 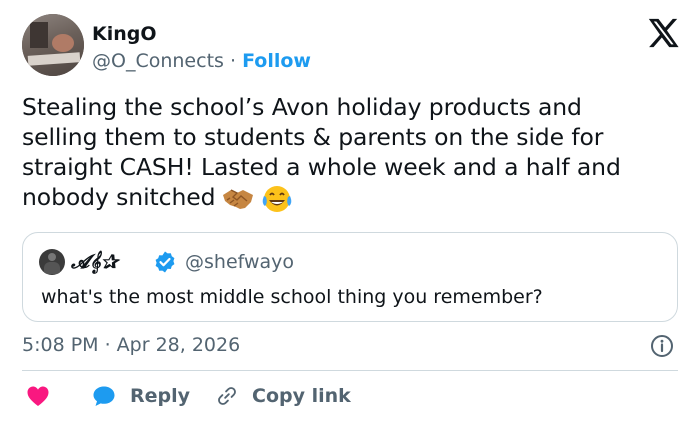 What do you see at coordinates (352, 46) in the screenshot?
I see `tweet-header: KingO @O_Connects · Follow` at bounding box center [352, 46].